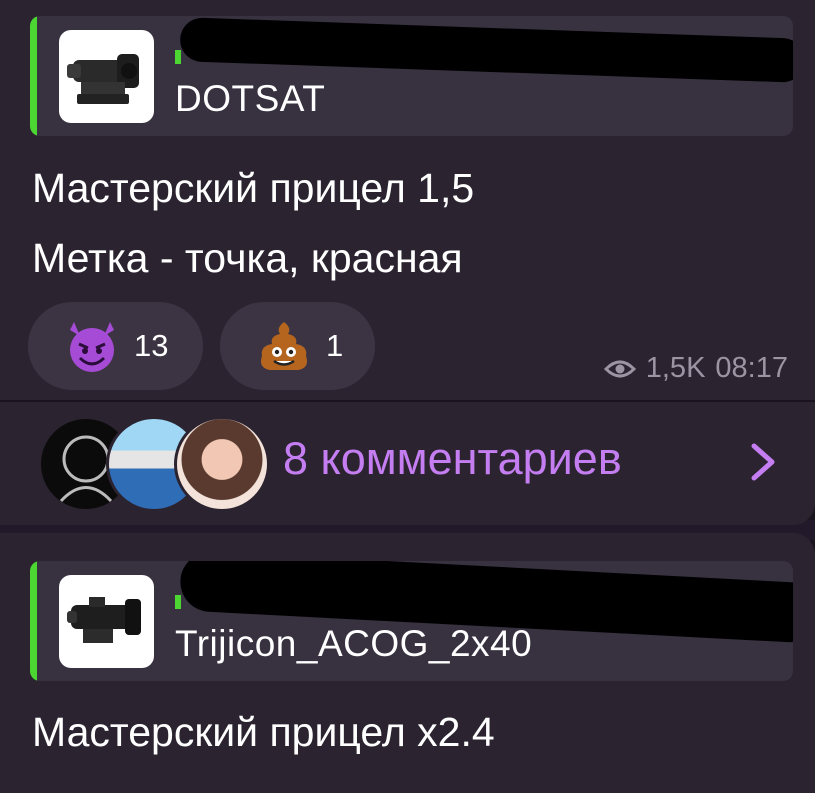 This screenshot has width=815, height=793. What do you see at coordinates (284, 346) in the screenshot?
I see `poop-emoji` at bounding box center [284, 346].